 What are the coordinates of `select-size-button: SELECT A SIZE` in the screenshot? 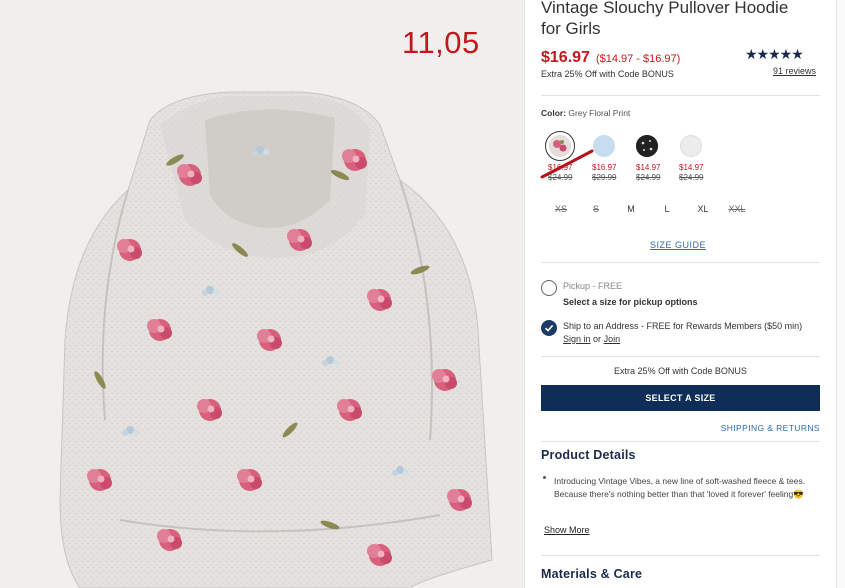 It's located at (680, 398).